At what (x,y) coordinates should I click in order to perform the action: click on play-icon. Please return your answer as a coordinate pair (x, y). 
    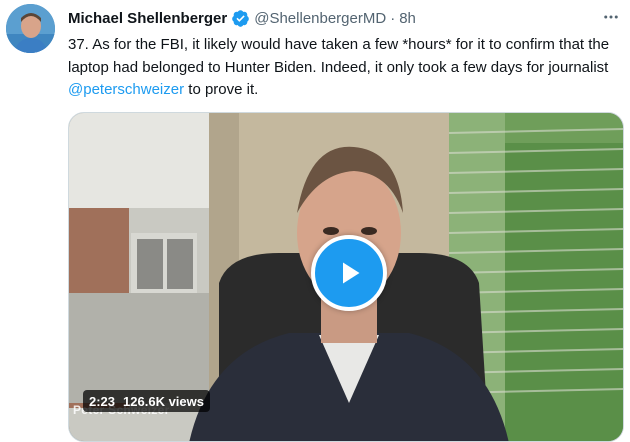
    Looking at the image, I should click on (349, 273).